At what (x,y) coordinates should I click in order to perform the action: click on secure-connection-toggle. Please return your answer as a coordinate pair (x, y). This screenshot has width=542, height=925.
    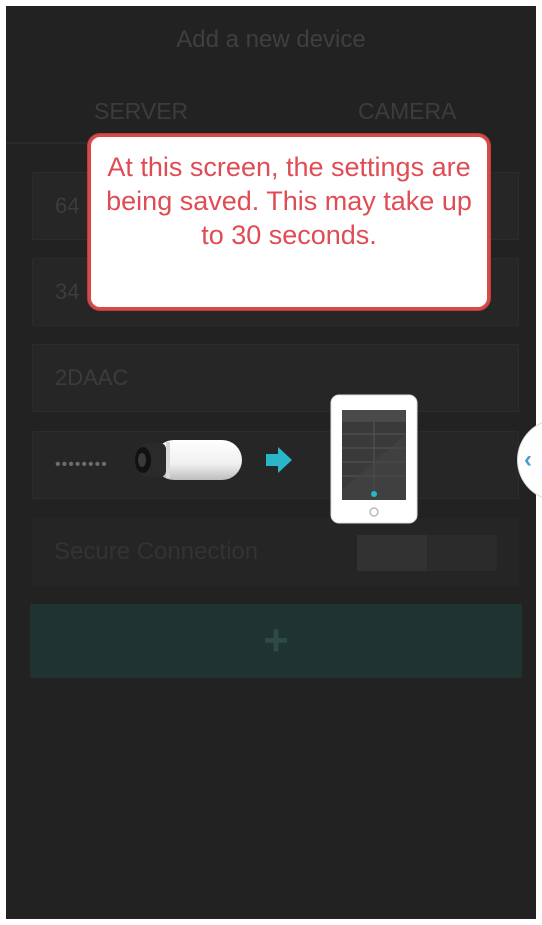
    Looking at the image, I should click on (427, 553).